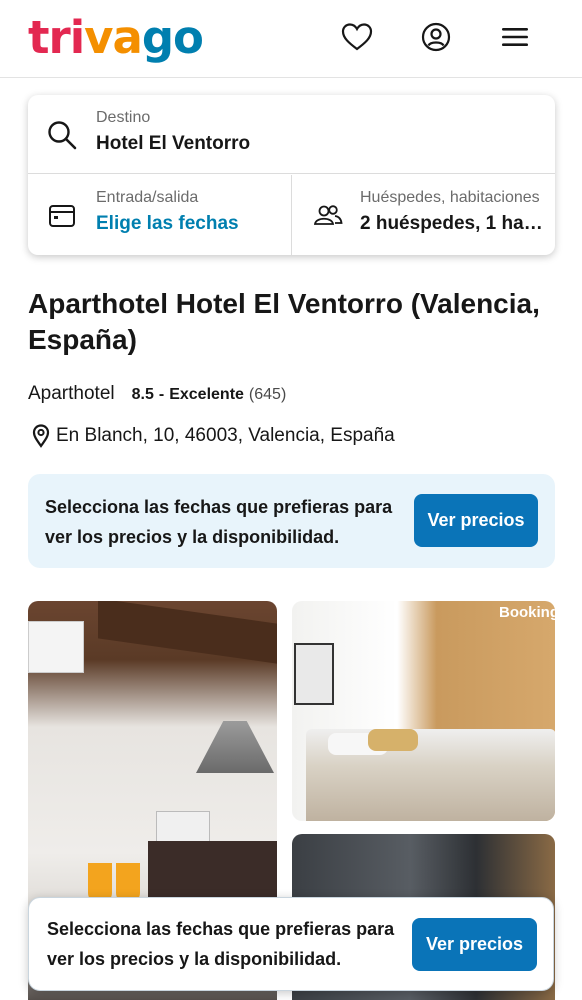  I want to click on hotel-meta: Aparthotel 8.5 - Excelente (645), so click(157, 394).